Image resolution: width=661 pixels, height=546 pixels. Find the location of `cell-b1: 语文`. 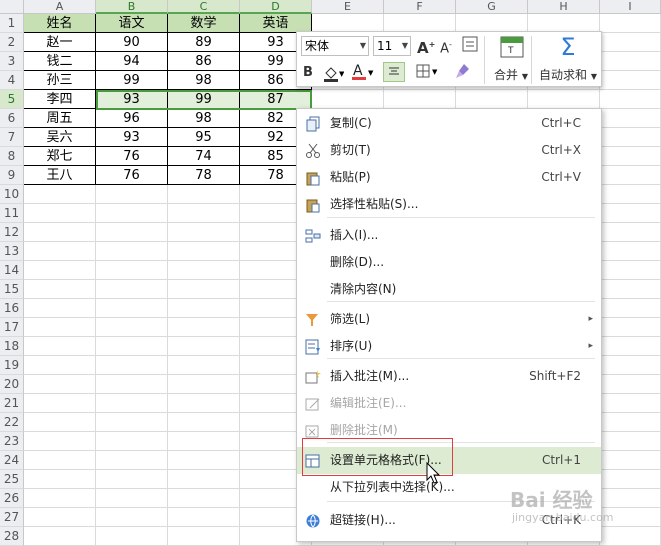

cell-b1: 语文 is located at coordinates (132, 23).